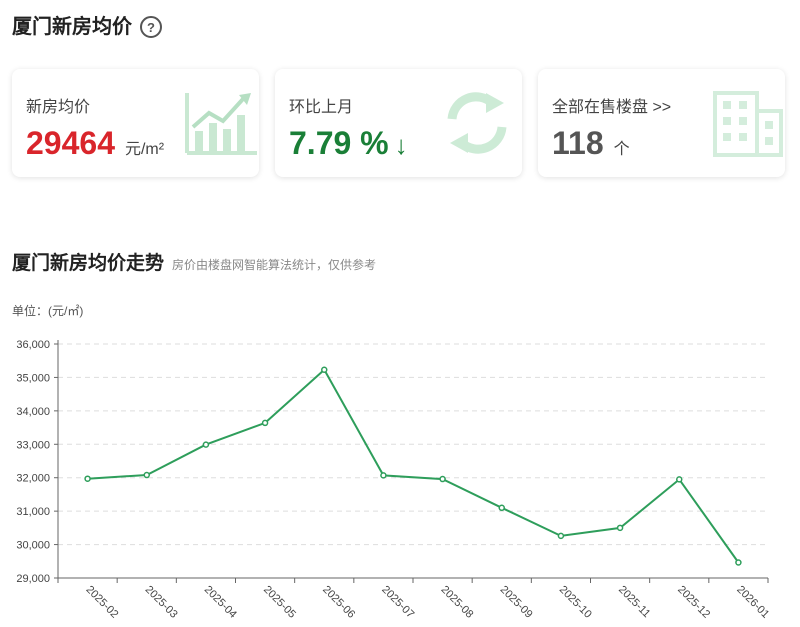  I want to click on y-tick-label: 36,000, so click(33, 345).